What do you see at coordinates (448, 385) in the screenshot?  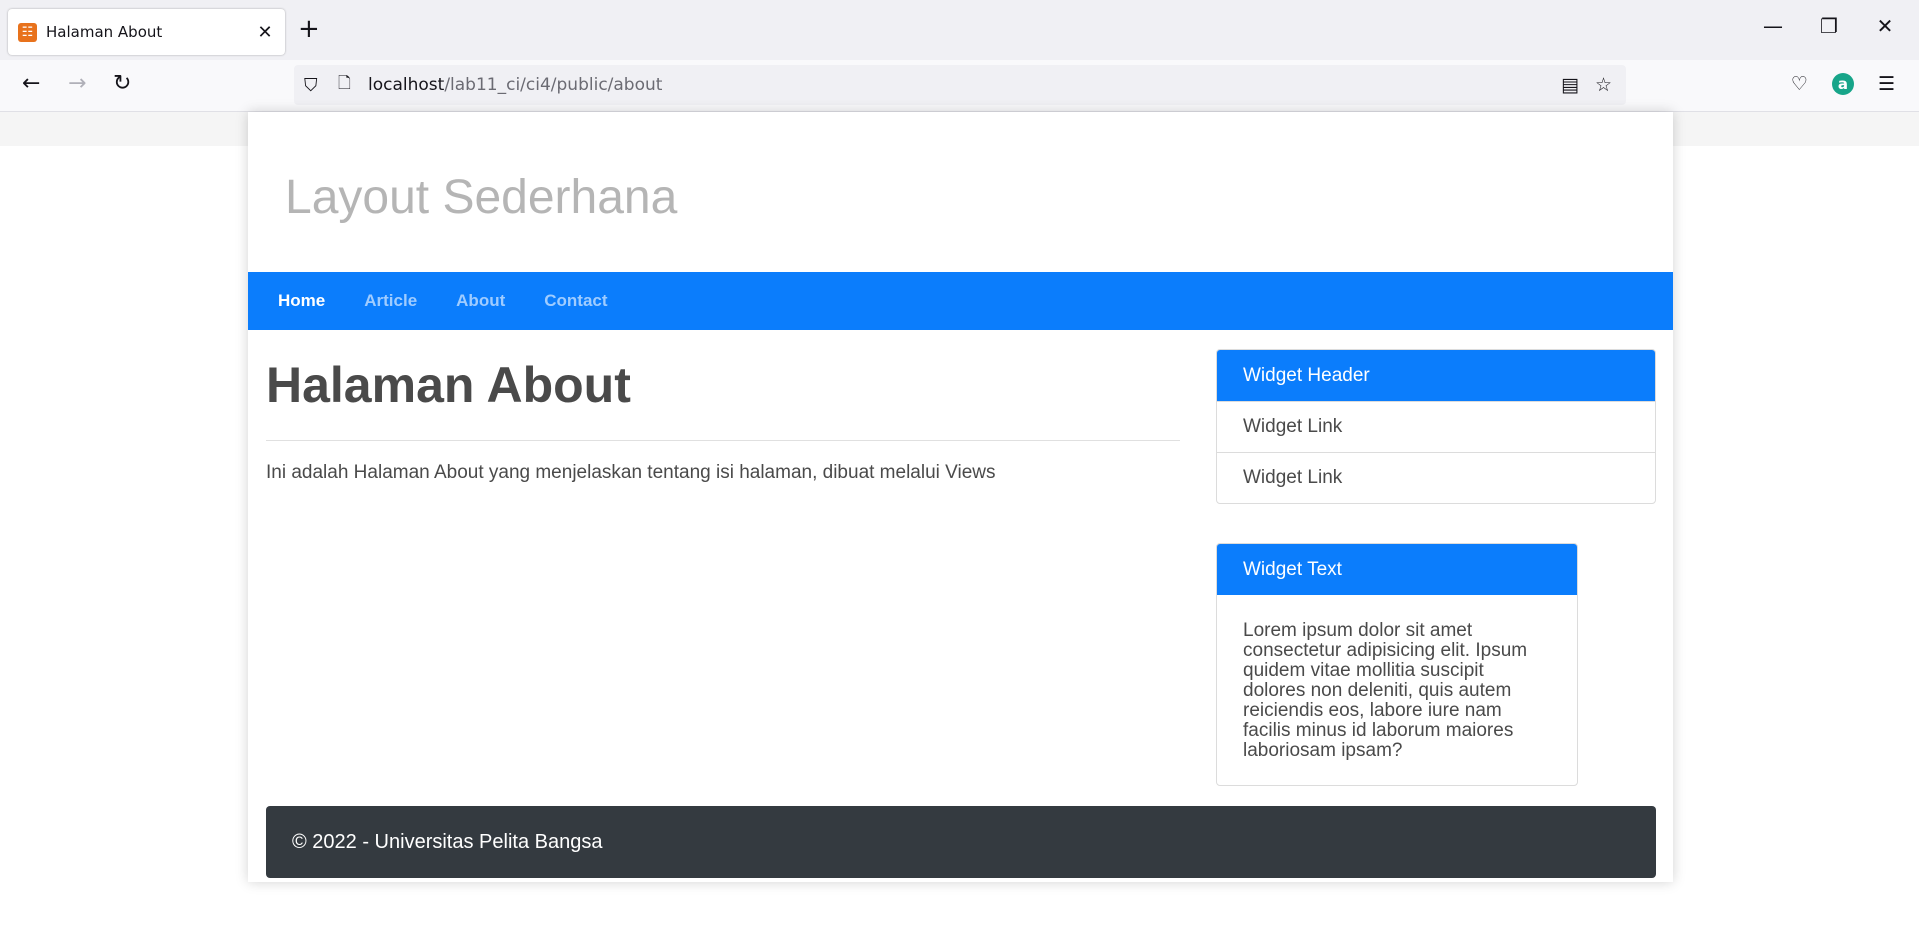 I see `page-heading: Halaman About` at bounding box center [448, 385].